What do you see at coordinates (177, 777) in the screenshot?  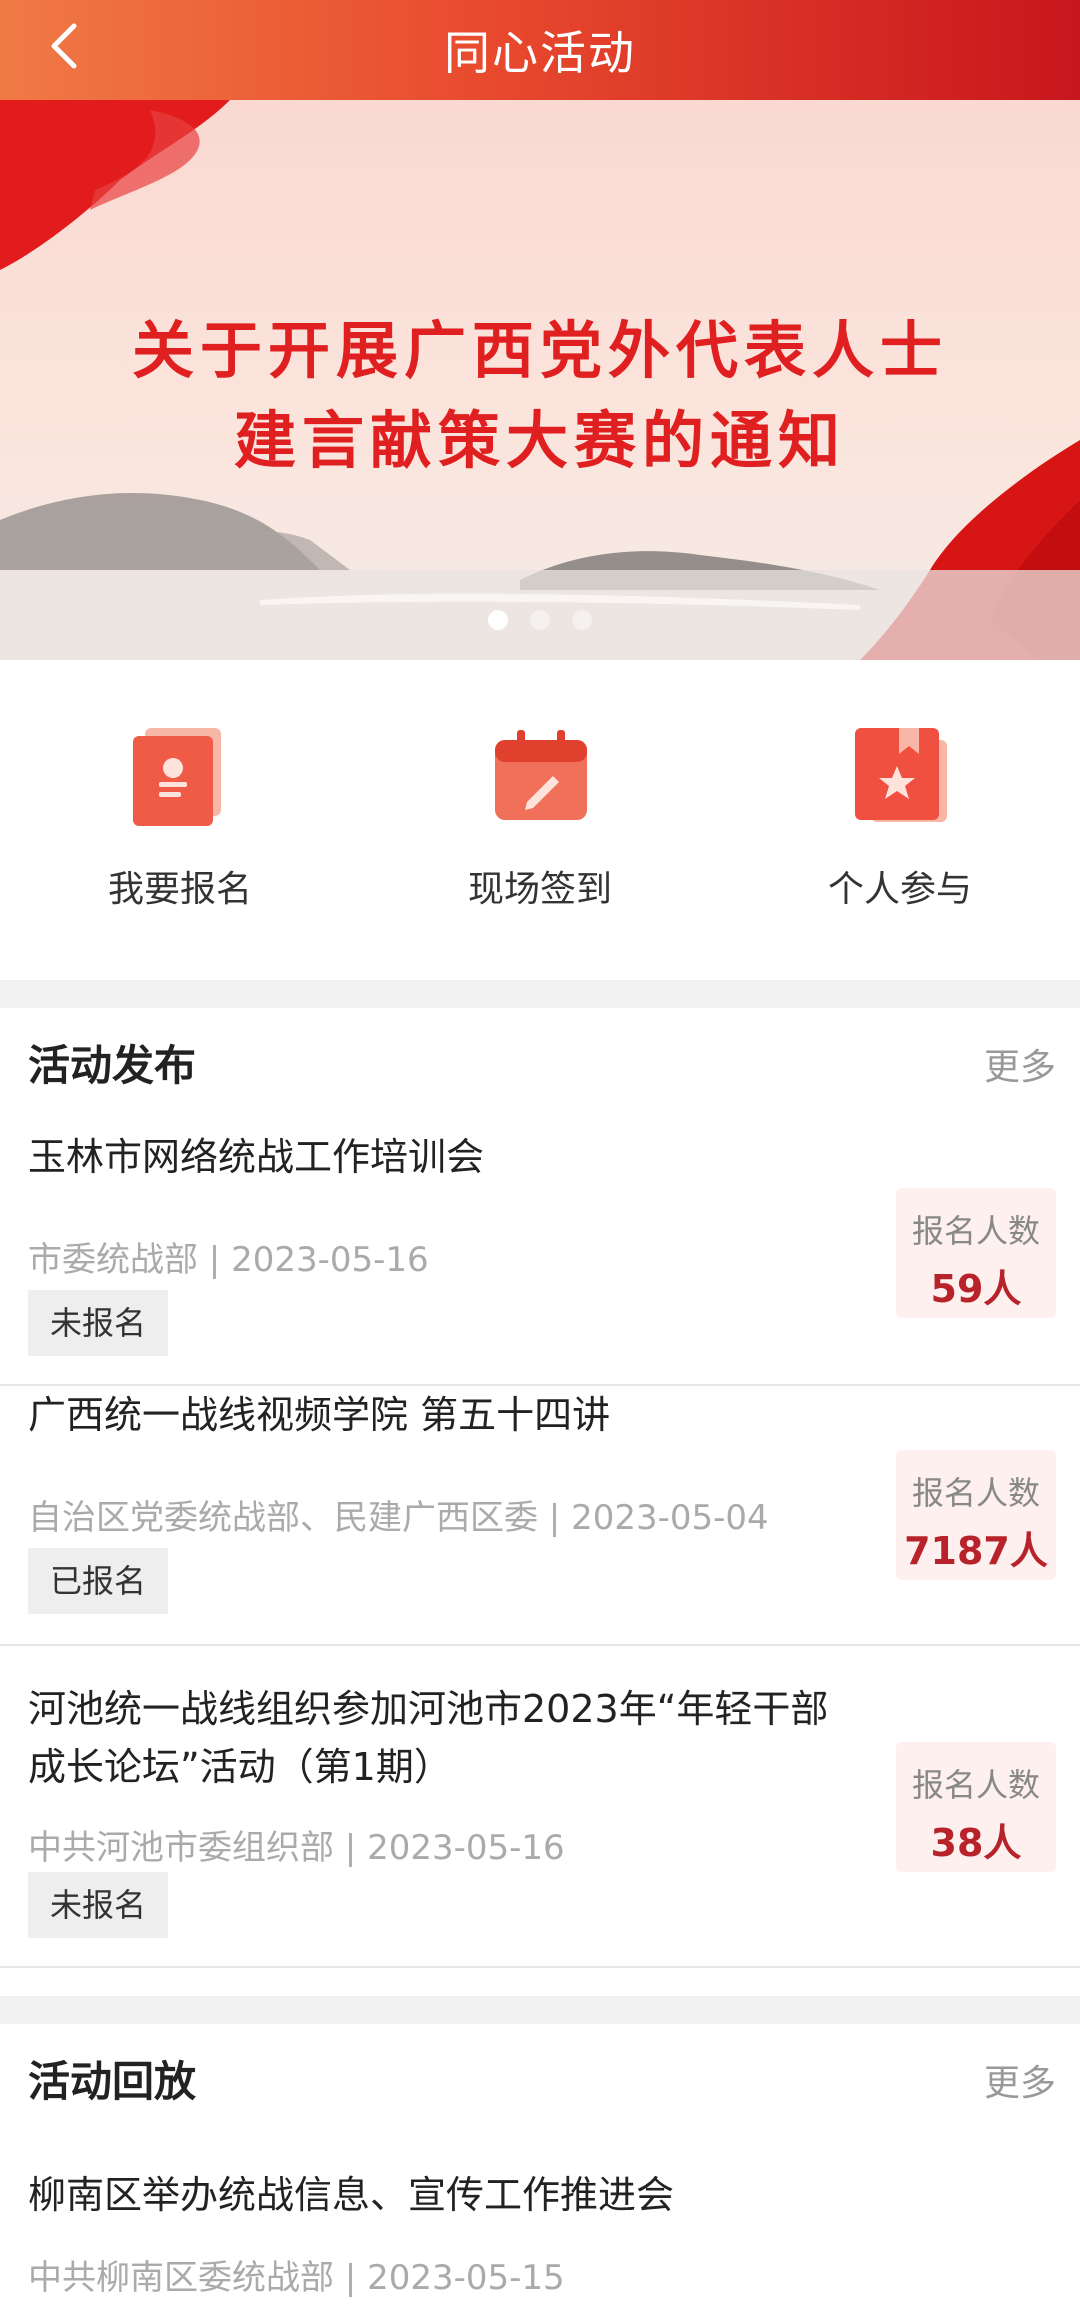 I see `registration-icon` at bounding box center [177, 777].